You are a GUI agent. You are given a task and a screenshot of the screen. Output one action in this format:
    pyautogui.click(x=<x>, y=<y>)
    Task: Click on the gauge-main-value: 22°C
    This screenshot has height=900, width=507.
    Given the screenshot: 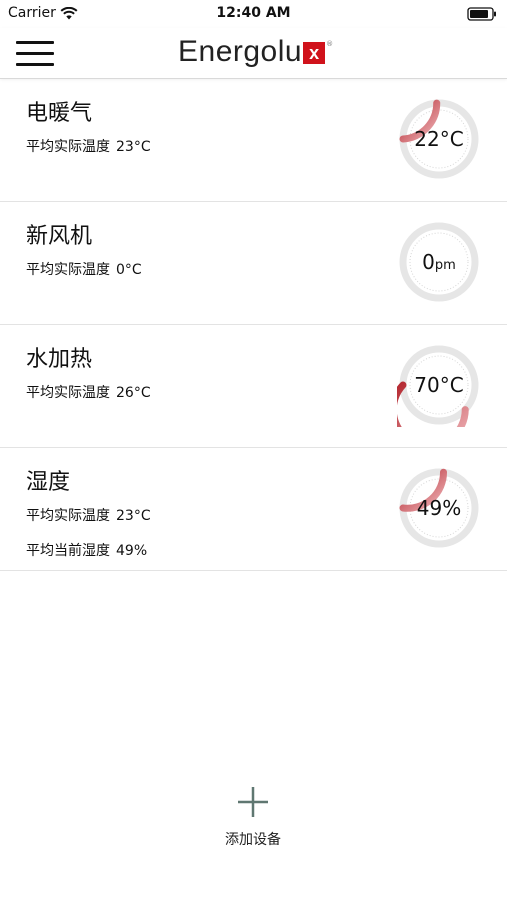 What is the action you would take?
    pyautogui.click(x=439, y=139)
    